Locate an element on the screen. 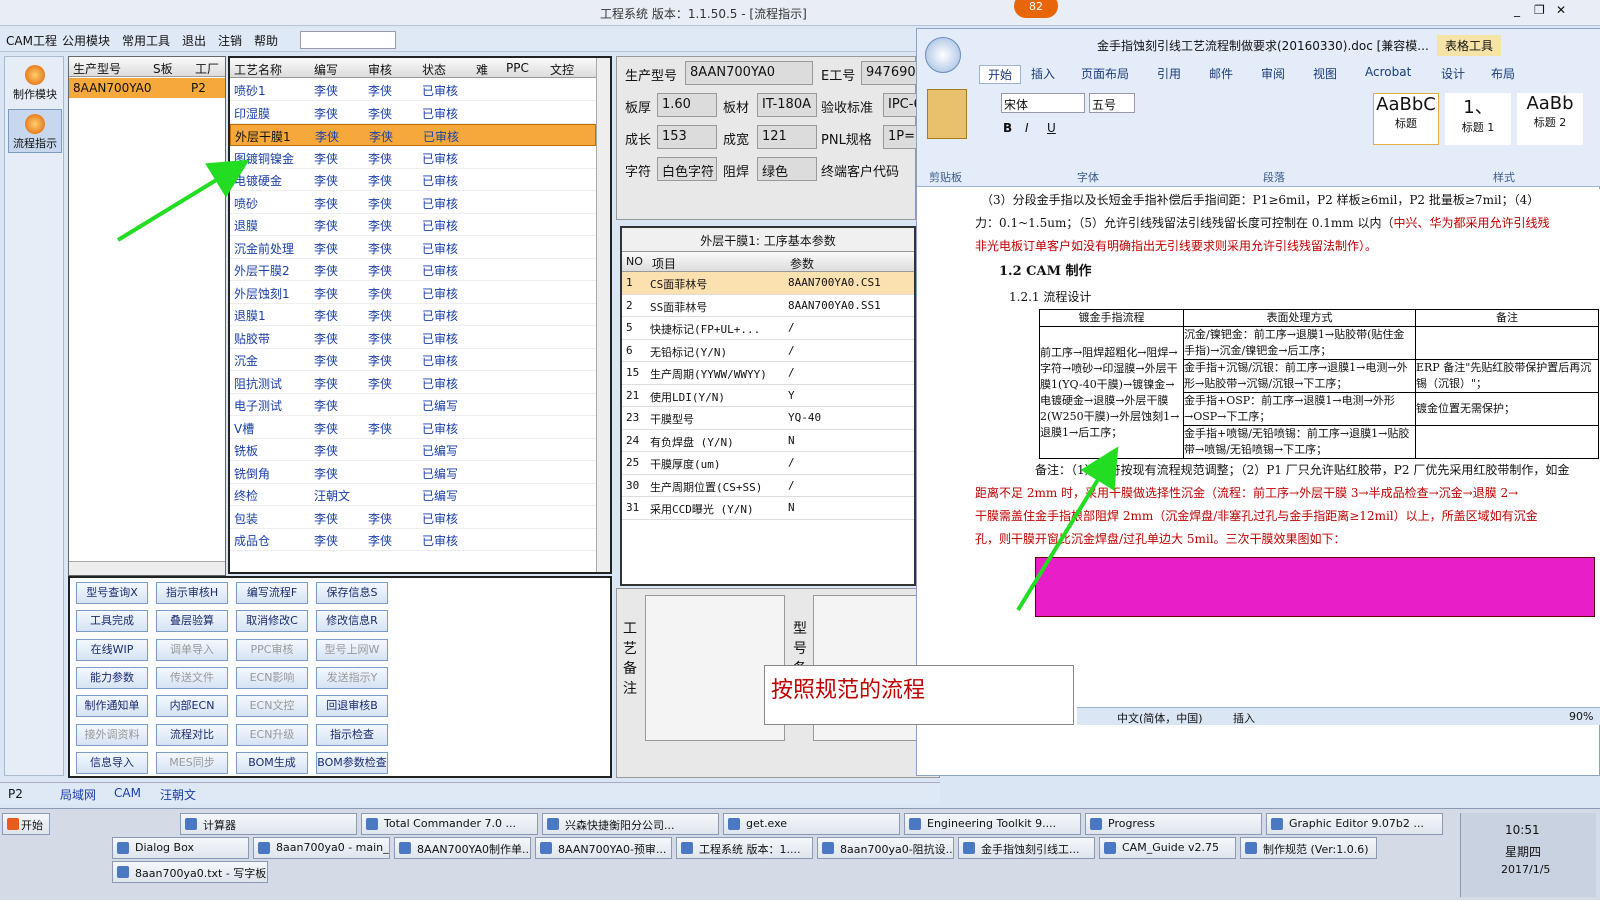  start-button: 开始 is located at coordinates (26, 824).